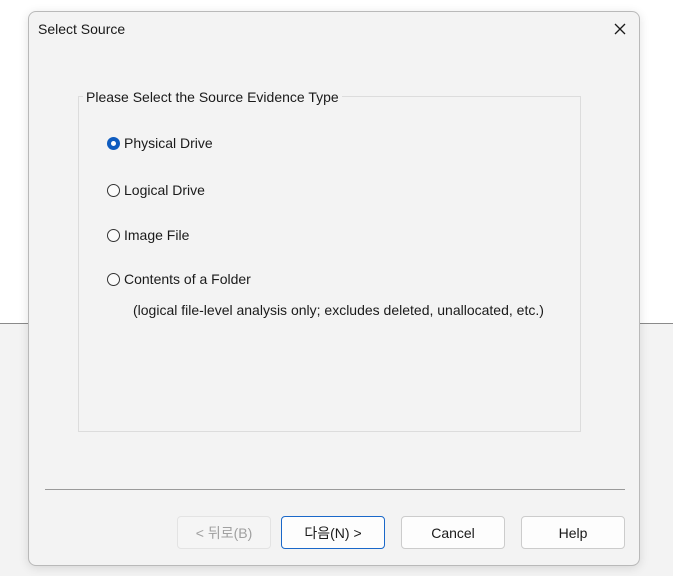  What do you see at coordinates (212, 97) in the screenshot?
I see `group-legend: Please Select the Source Evidence Type` at bounding box center [212, 97].